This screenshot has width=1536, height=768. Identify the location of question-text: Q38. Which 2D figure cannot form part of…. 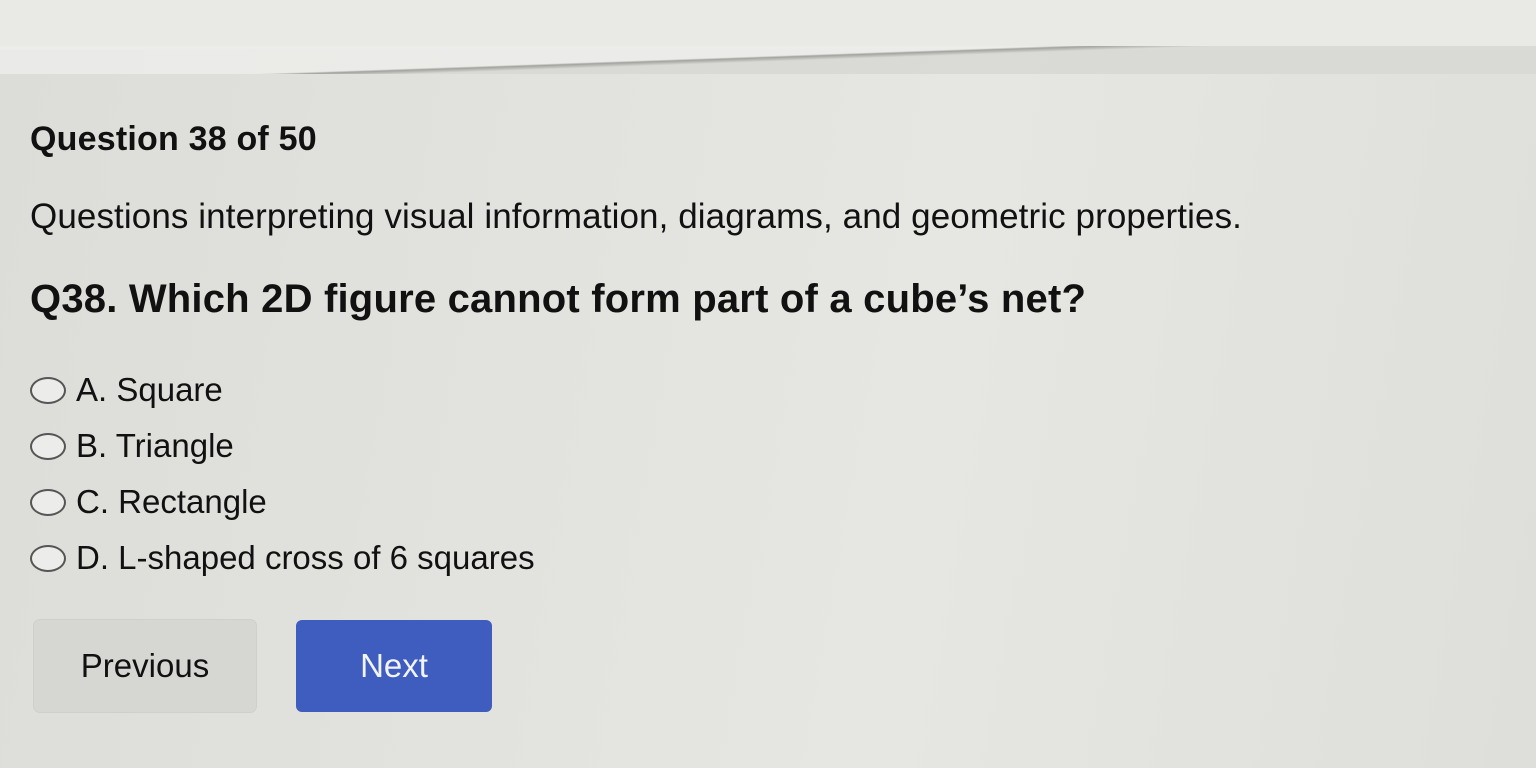
(558, 299).